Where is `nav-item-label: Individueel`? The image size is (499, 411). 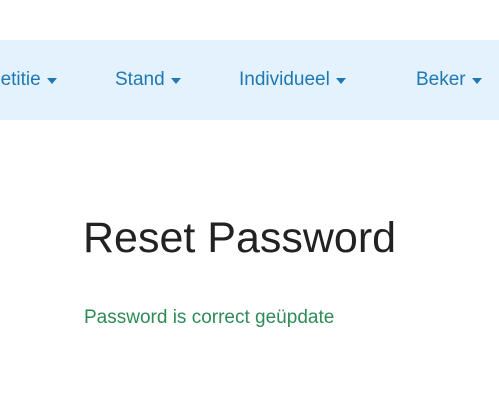
nav-item-label: Individueel is located at coordinates (284, 79).